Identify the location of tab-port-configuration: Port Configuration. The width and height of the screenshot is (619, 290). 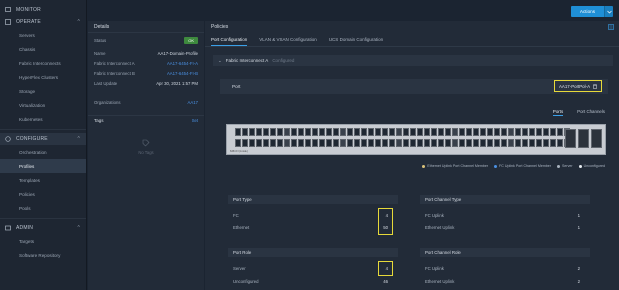
(229, 39).